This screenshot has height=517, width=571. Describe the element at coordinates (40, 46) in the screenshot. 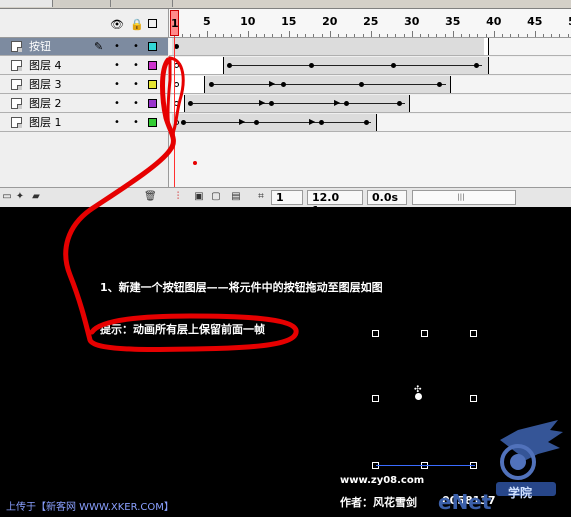

I see `layer-name: 按钮` at that location.